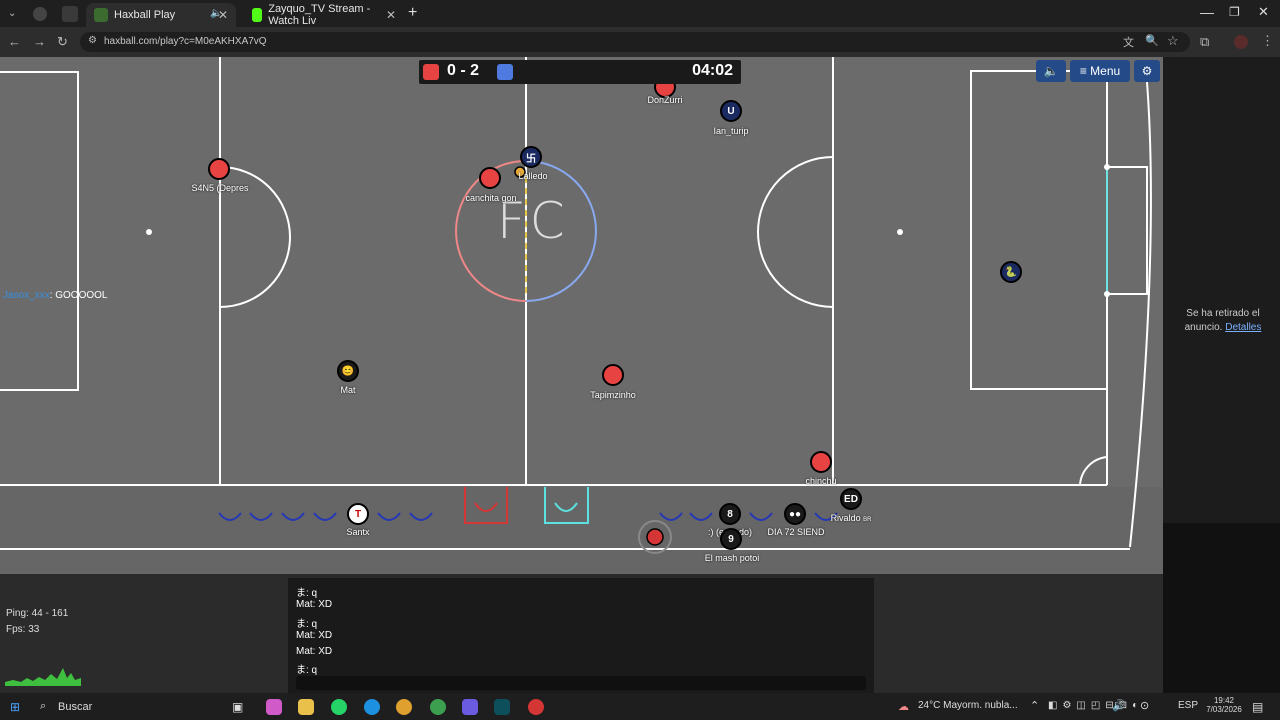 The image size is (1280, 720). I want to click on copilot-icon, so click(274, 707).